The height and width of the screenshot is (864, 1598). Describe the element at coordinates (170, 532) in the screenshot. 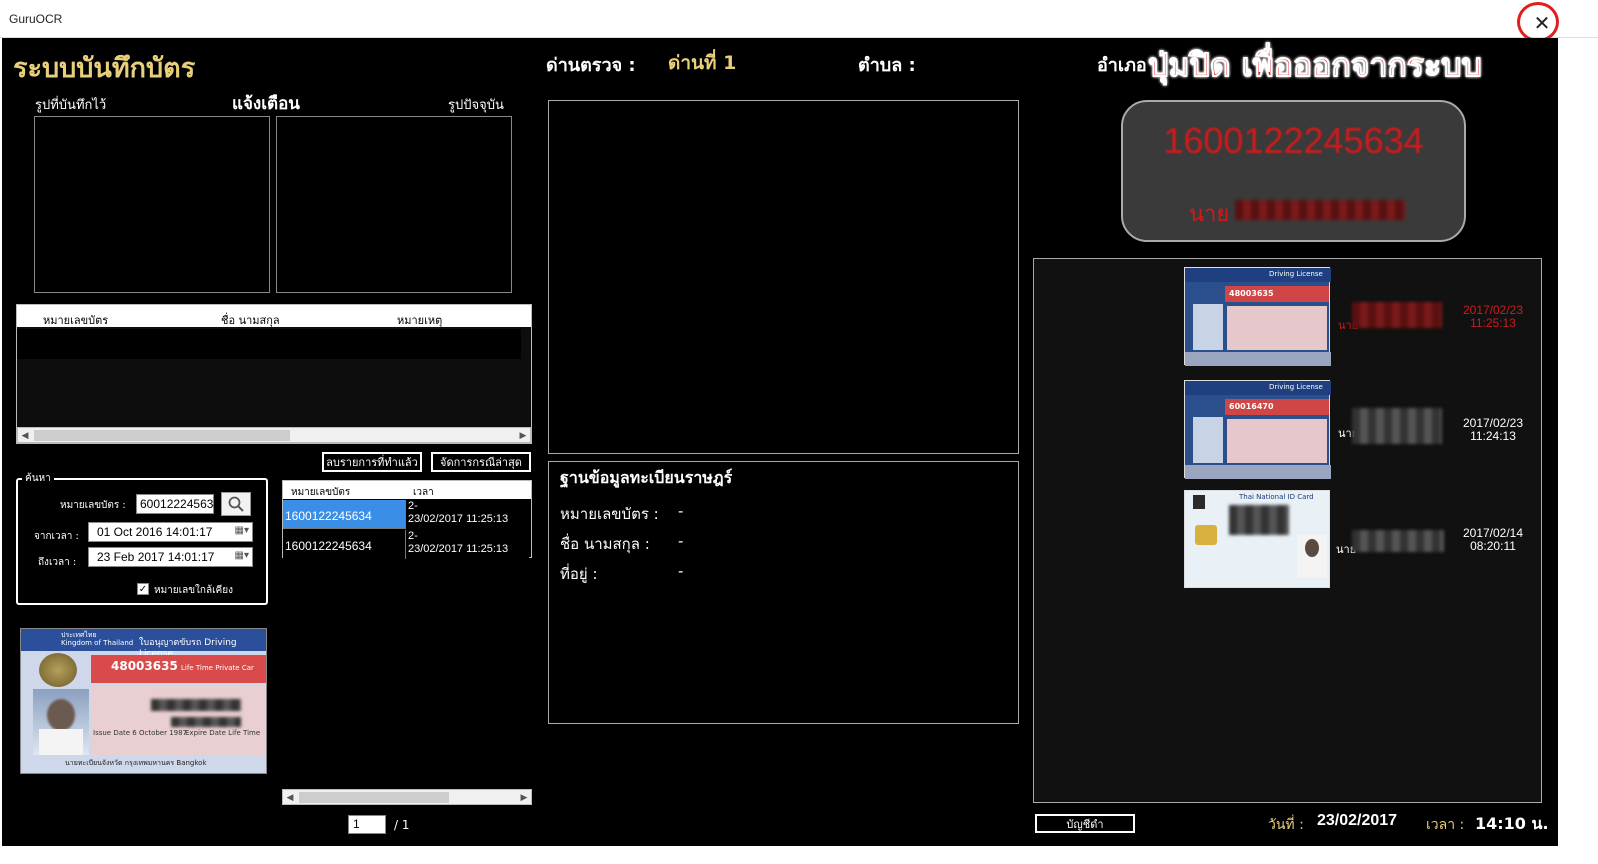

I see `search-from-datetime: 01 Oct 2016 14:01:17 ▦▾` at that location.